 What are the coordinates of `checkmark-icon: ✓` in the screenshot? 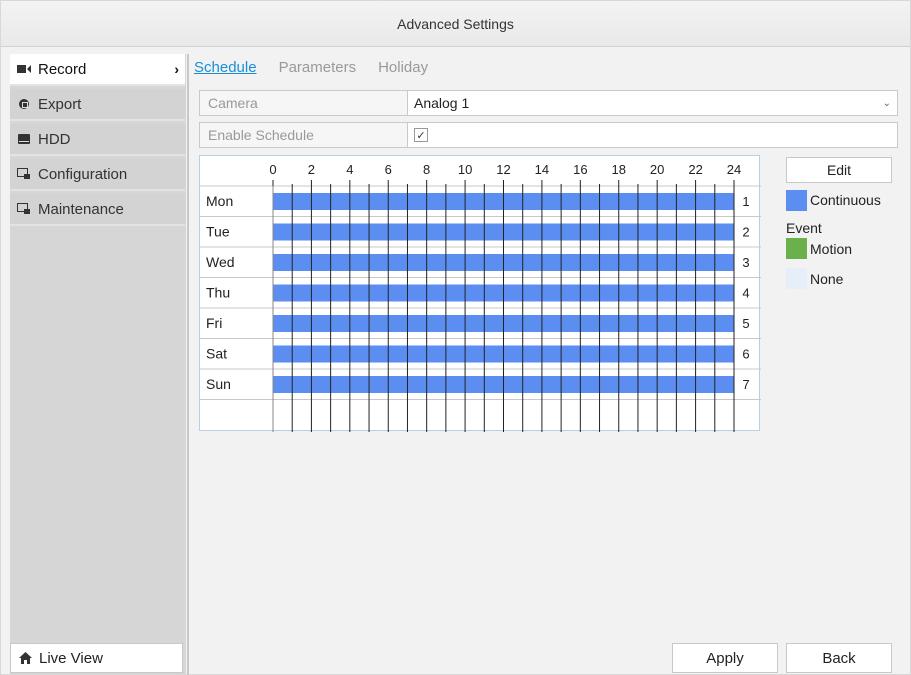 It's located at (421, 135).